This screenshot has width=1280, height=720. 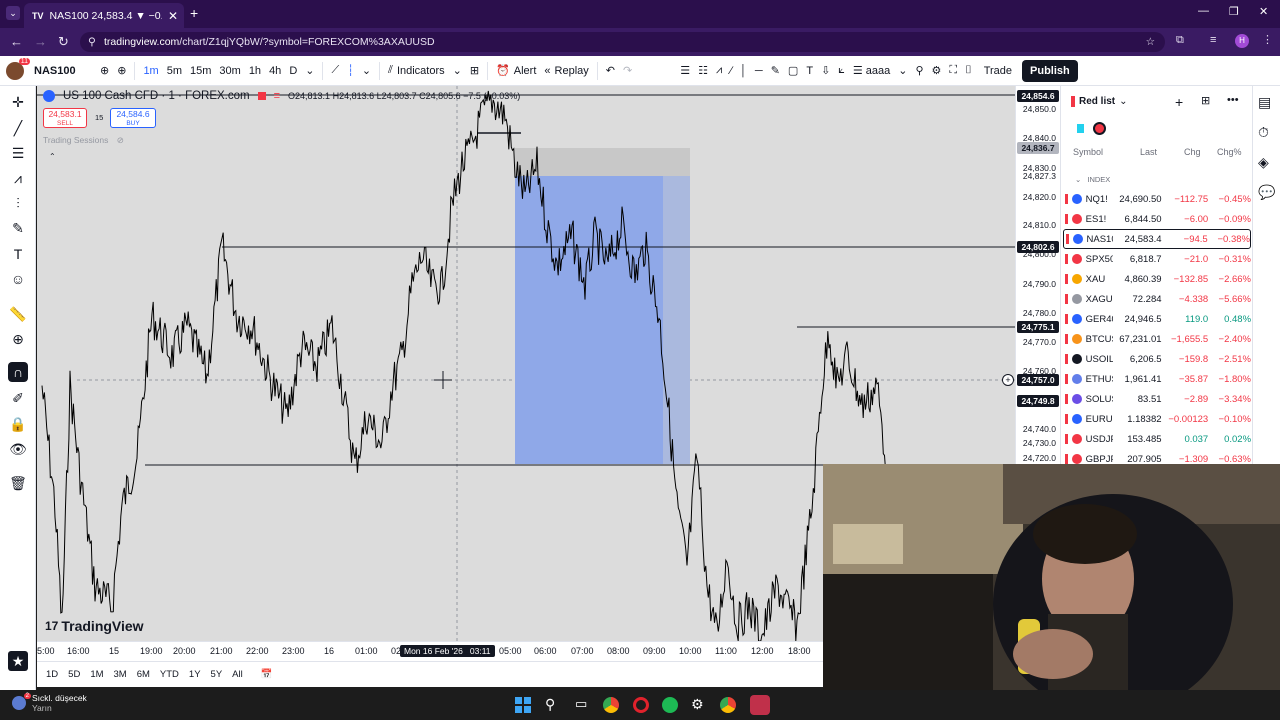 I want to click on legend-menu-icon: ≡, so click(x=277, y=96).